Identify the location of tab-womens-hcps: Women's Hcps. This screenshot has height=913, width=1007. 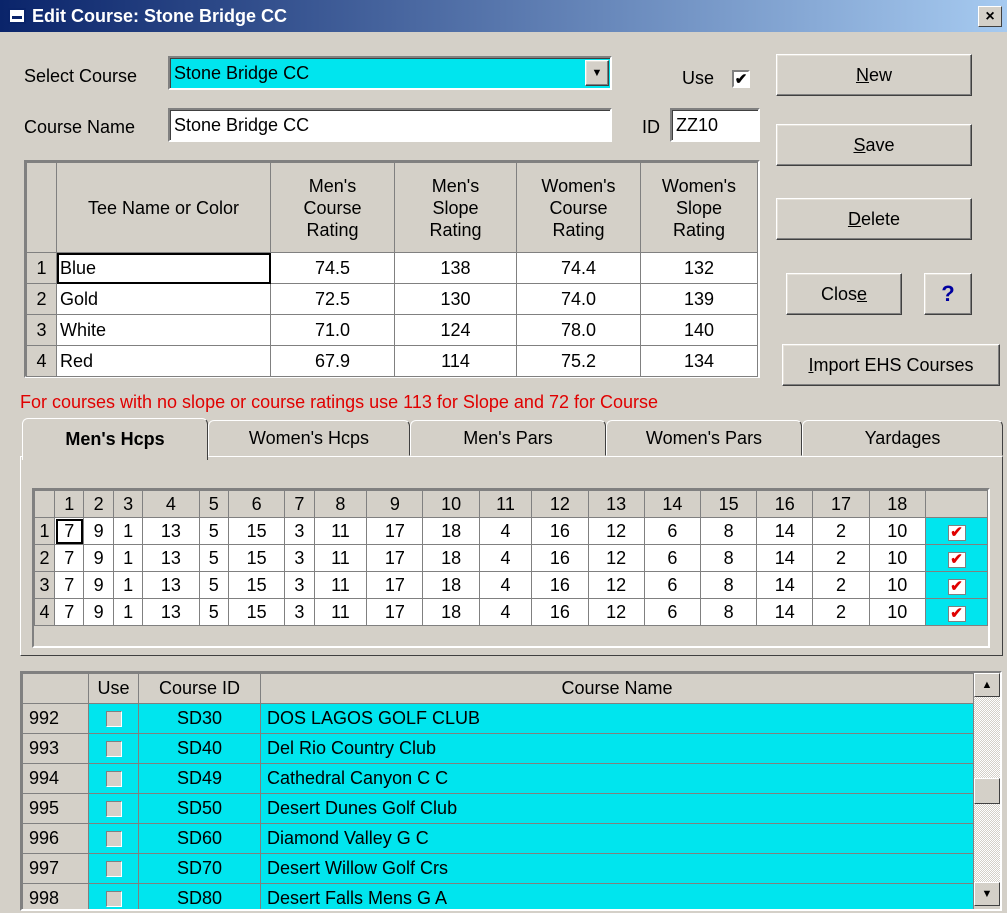
(309, 438).